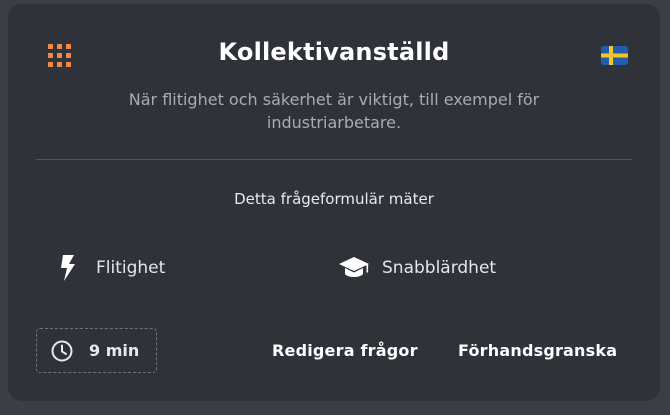  What do you see at coordinates (614, 55) in the screenshot?
I see `swedish-flag-icon` at bounding box center [614, 55].